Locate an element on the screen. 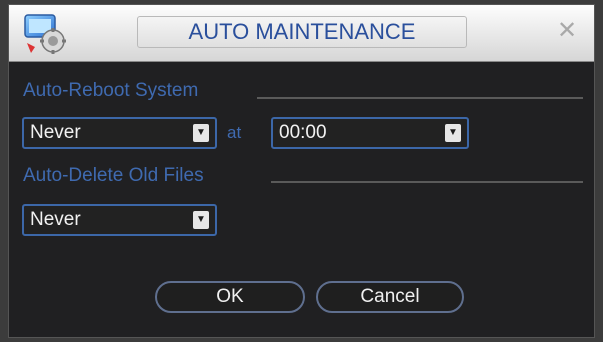 This screenshot has width=603, height=342. cancel-button: Cancel is located at coordinates (390, 297).